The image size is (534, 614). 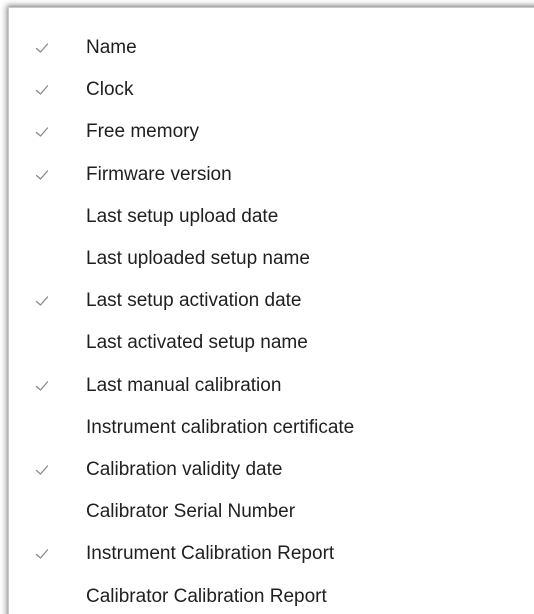 I want to click on menu-item-last-setup-activation-date: Last setup activation date, so click(x=271, y=301).